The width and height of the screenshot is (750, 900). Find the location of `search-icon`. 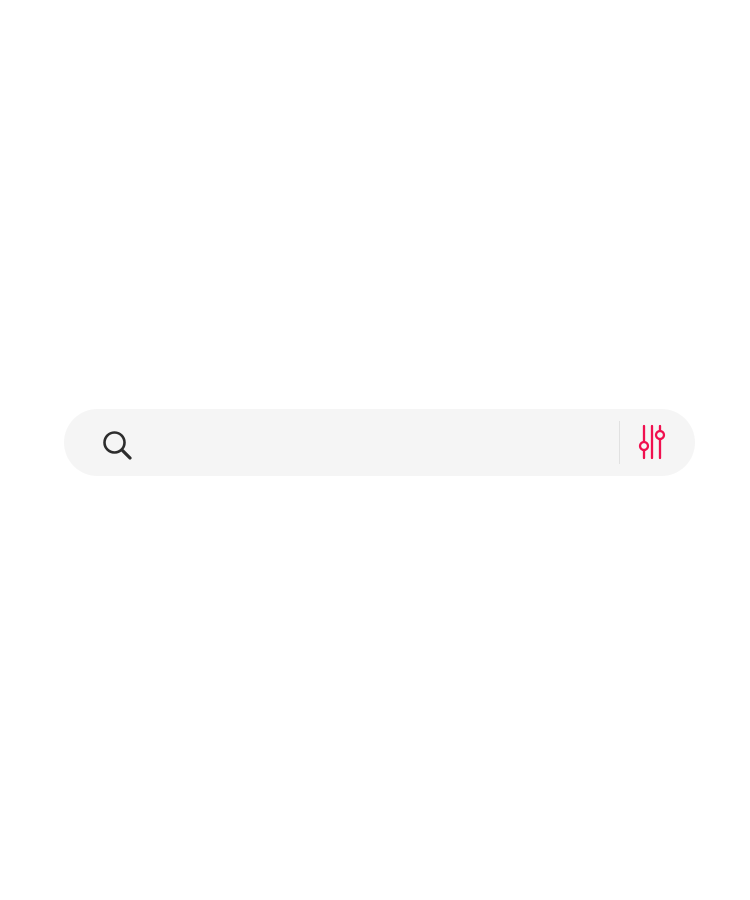

search-icon is located at coordinates (117, 445).